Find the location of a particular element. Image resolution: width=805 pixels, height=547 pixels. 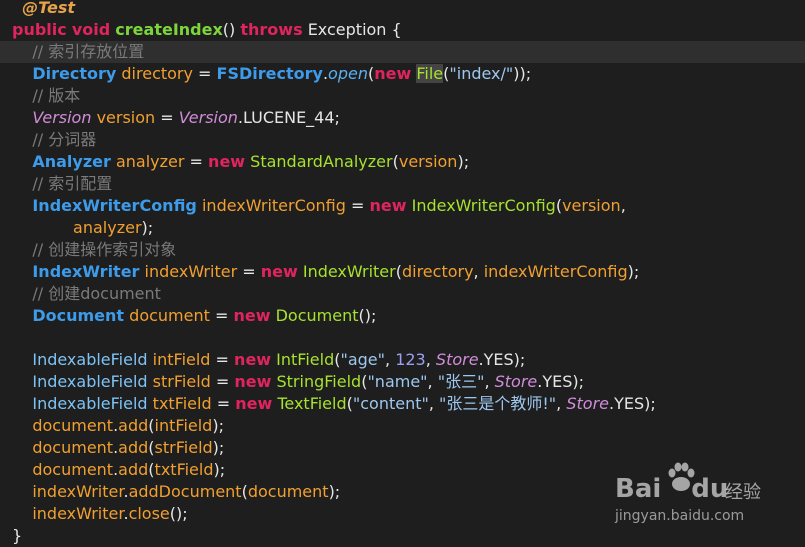

code-line-content is located at coordinates (6, 337).